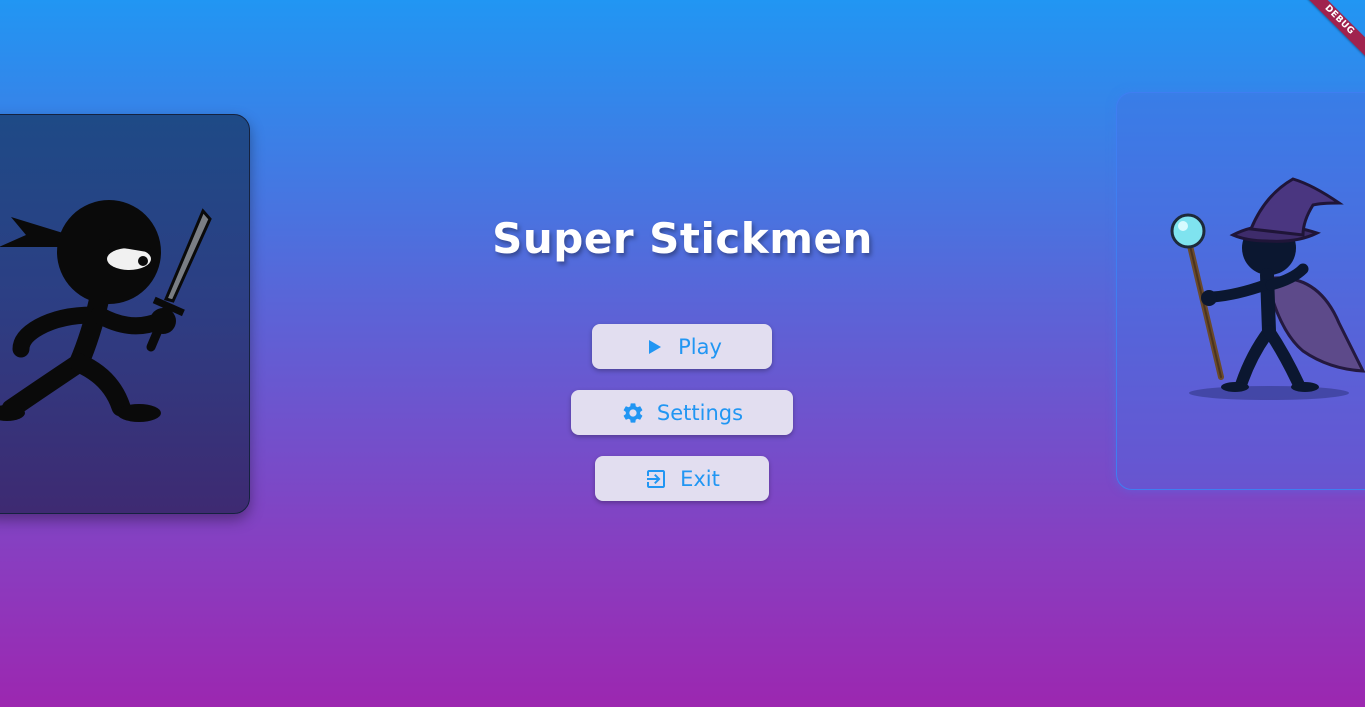 The width and height of the screenshot is (1365, 707). I want to click on character-card-ninja, so click(125, 314).